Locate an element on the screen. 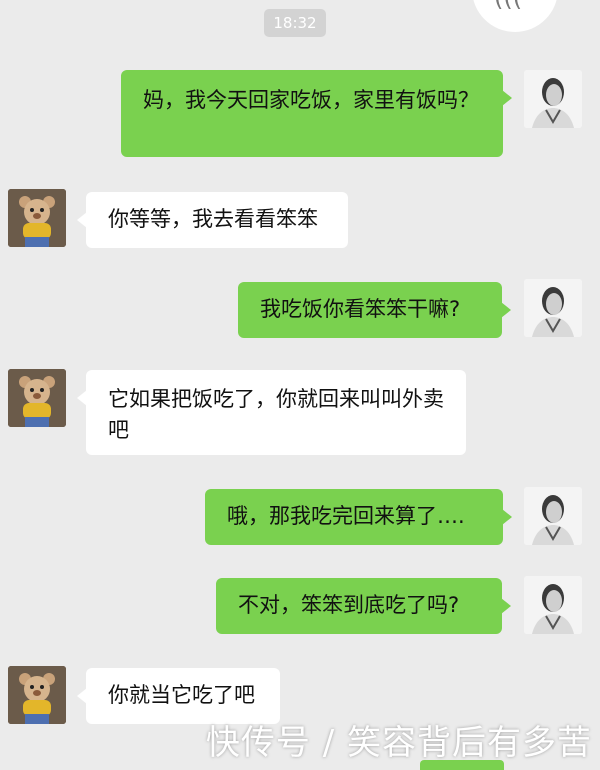 This screenshot has height=770, width=600. message-text: 你就当它吃了吧 is located at coordinates (181, 695).